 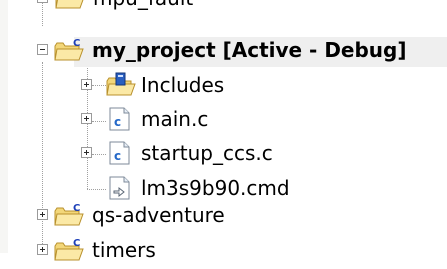 I want to click on tree-item-my-project: C my_project [Active - Debug], so click(x=223, y=52).